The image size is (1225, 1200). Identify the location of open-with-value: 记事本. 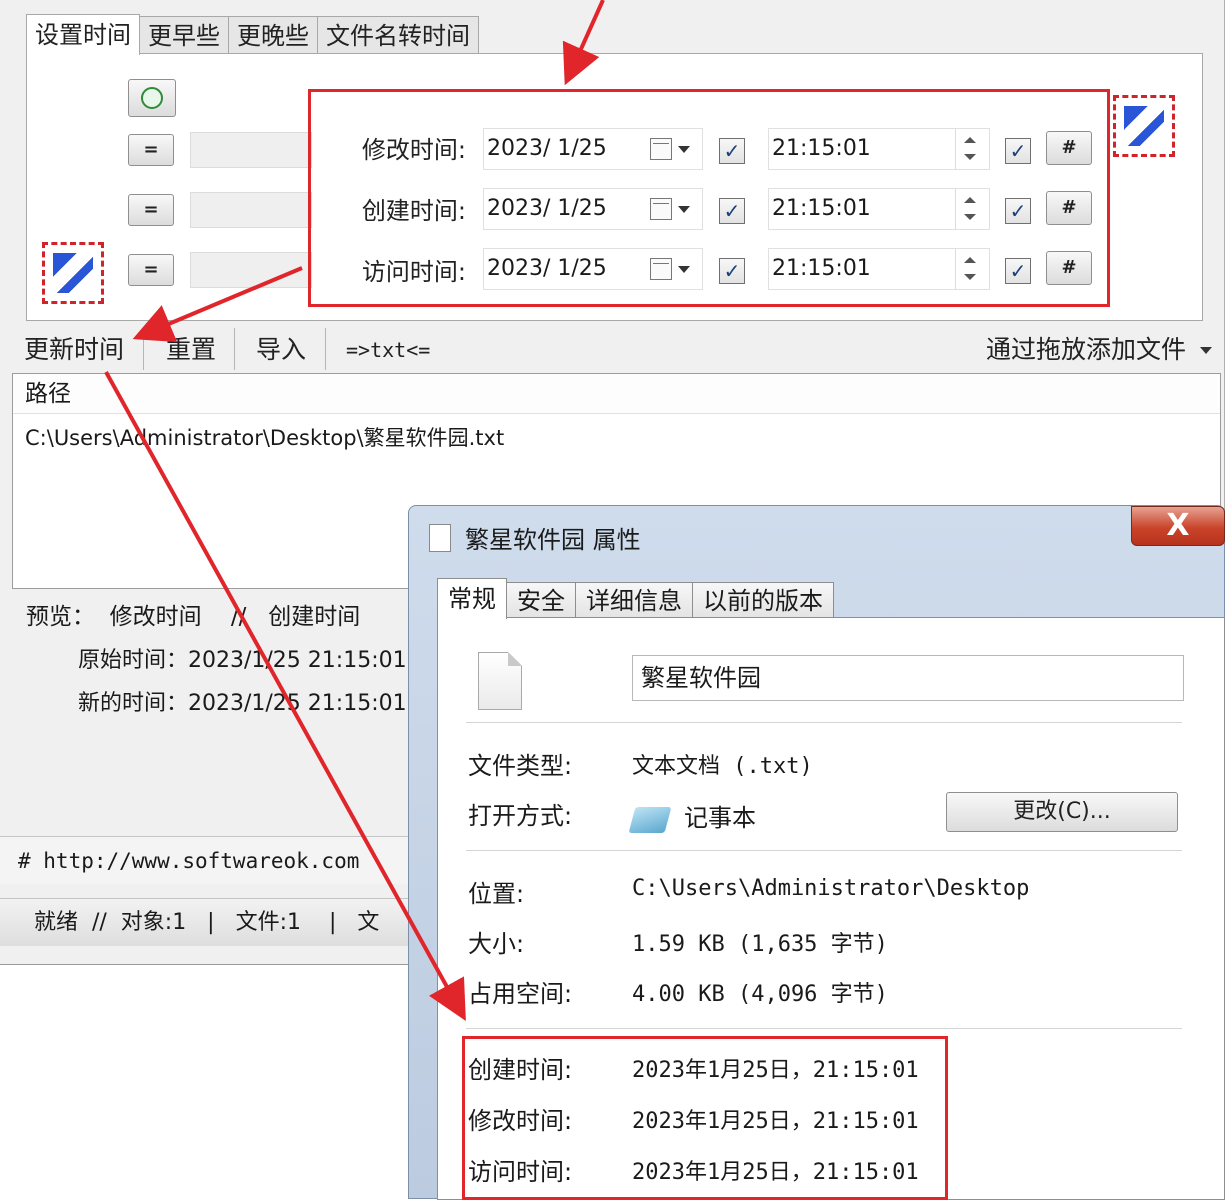
(720, 818).